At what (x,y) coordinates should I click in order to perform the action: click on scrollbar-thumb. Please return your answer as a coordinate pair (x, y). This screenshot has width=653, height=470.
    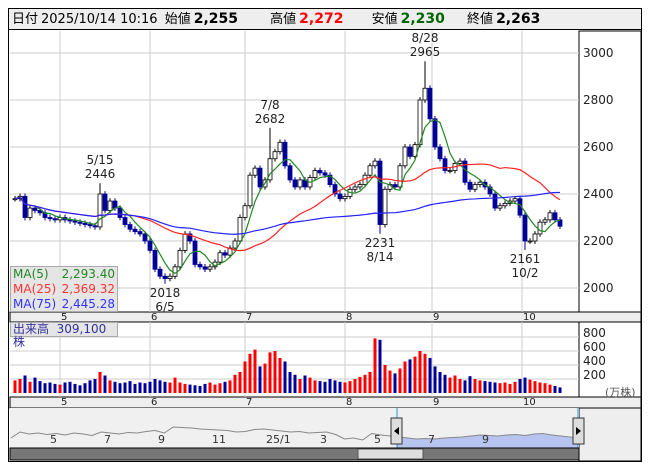
    Looking at the image, I should click on (390, 454).